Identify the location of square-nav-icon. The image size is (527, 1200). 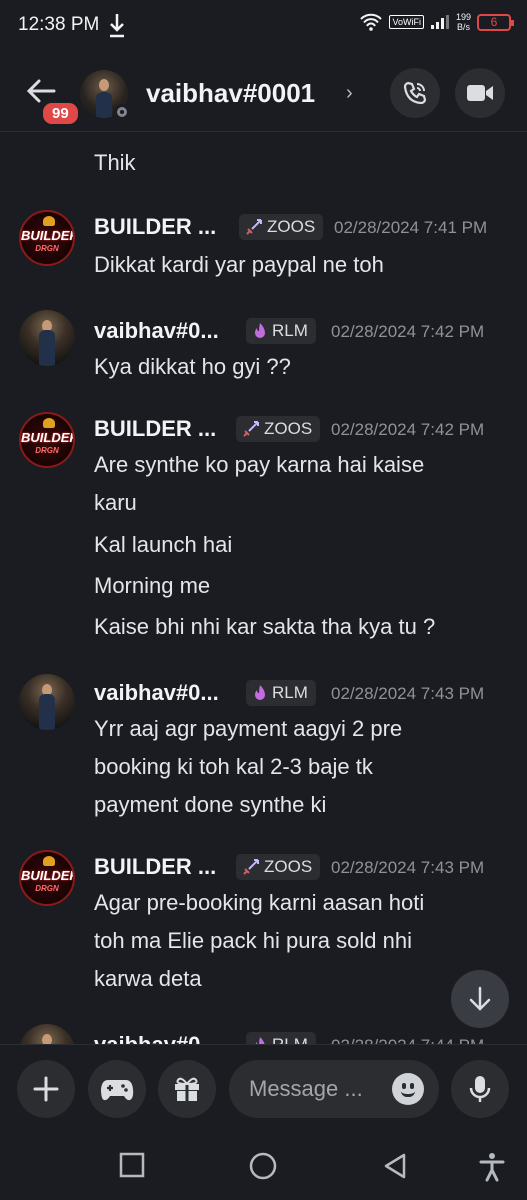
(132, 1165).